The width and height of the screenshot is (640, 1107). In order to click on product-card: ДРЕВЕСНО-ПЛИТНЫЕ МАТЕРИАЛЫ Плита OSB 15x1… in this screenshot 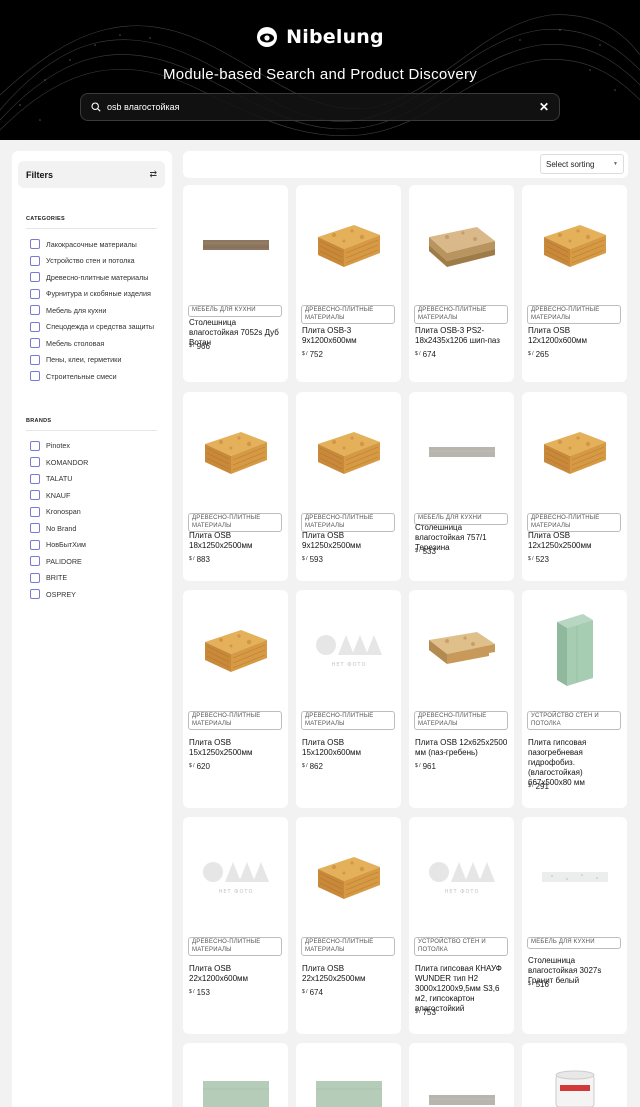, I will do `click(235, 699)`.